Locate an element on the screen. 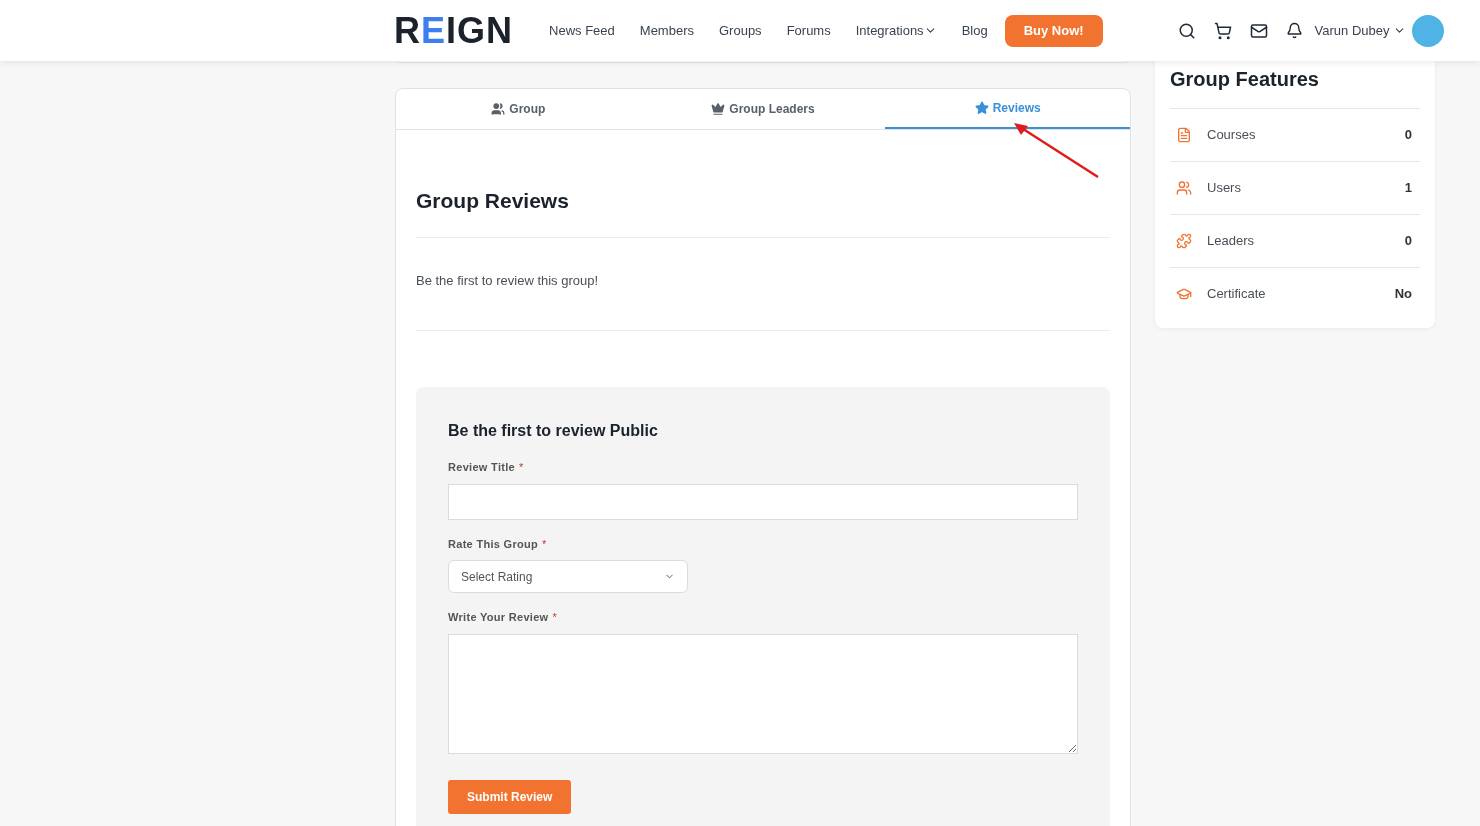  mail-icon is located at coordinates (1258, 30).